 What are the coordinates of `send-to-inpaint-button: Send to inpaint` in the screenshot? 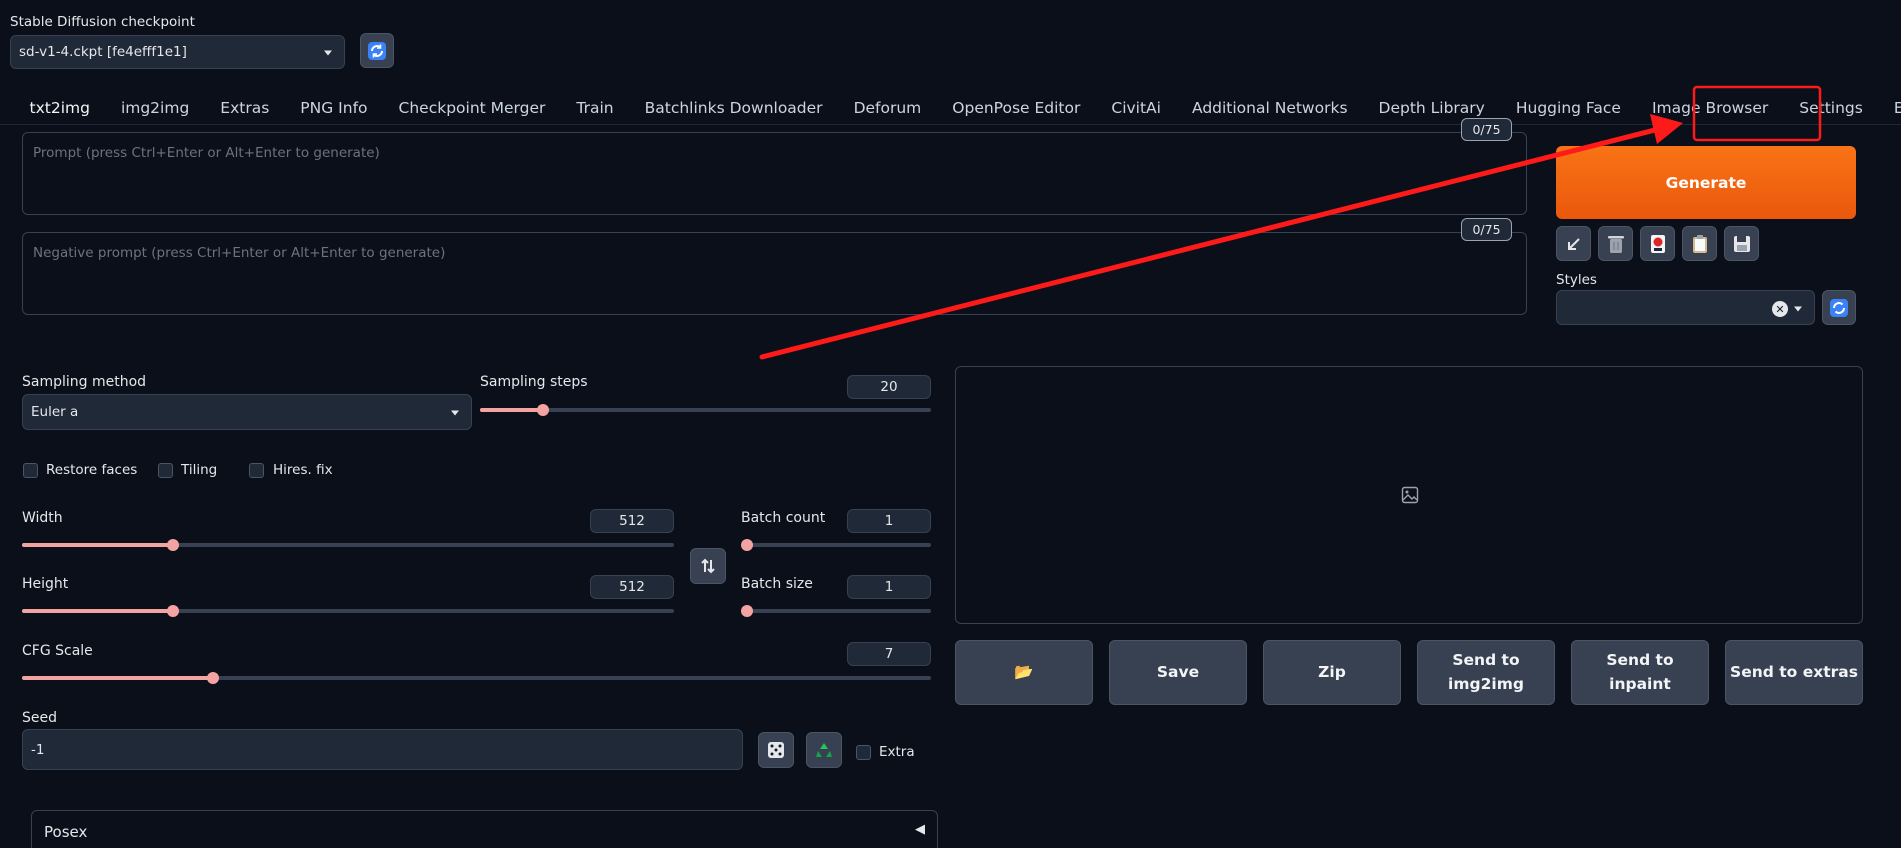 It's located at (1640, 672).